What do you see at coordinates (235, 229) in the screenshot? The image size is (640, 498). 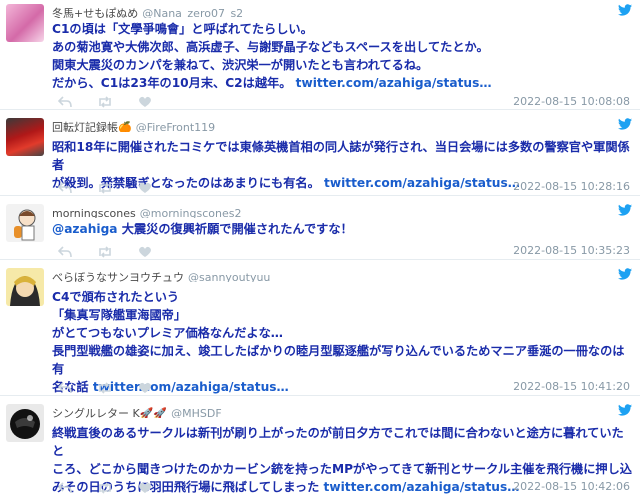 I see `tweet-line: 大震災の復興祈願で開催されたんですな！` at bounding box center [235, 229].